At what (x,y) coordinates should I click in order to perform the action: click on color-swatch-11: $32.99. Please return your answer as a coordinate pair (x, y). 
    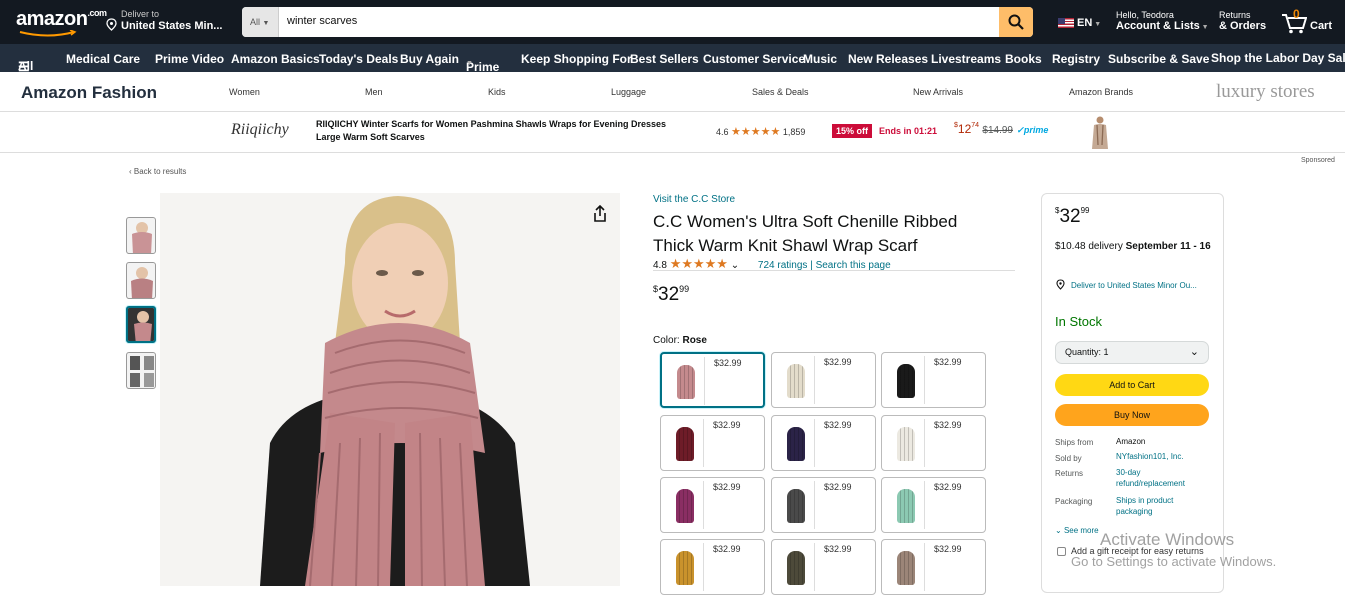
    Looking at the image, I should click on (823, 567).